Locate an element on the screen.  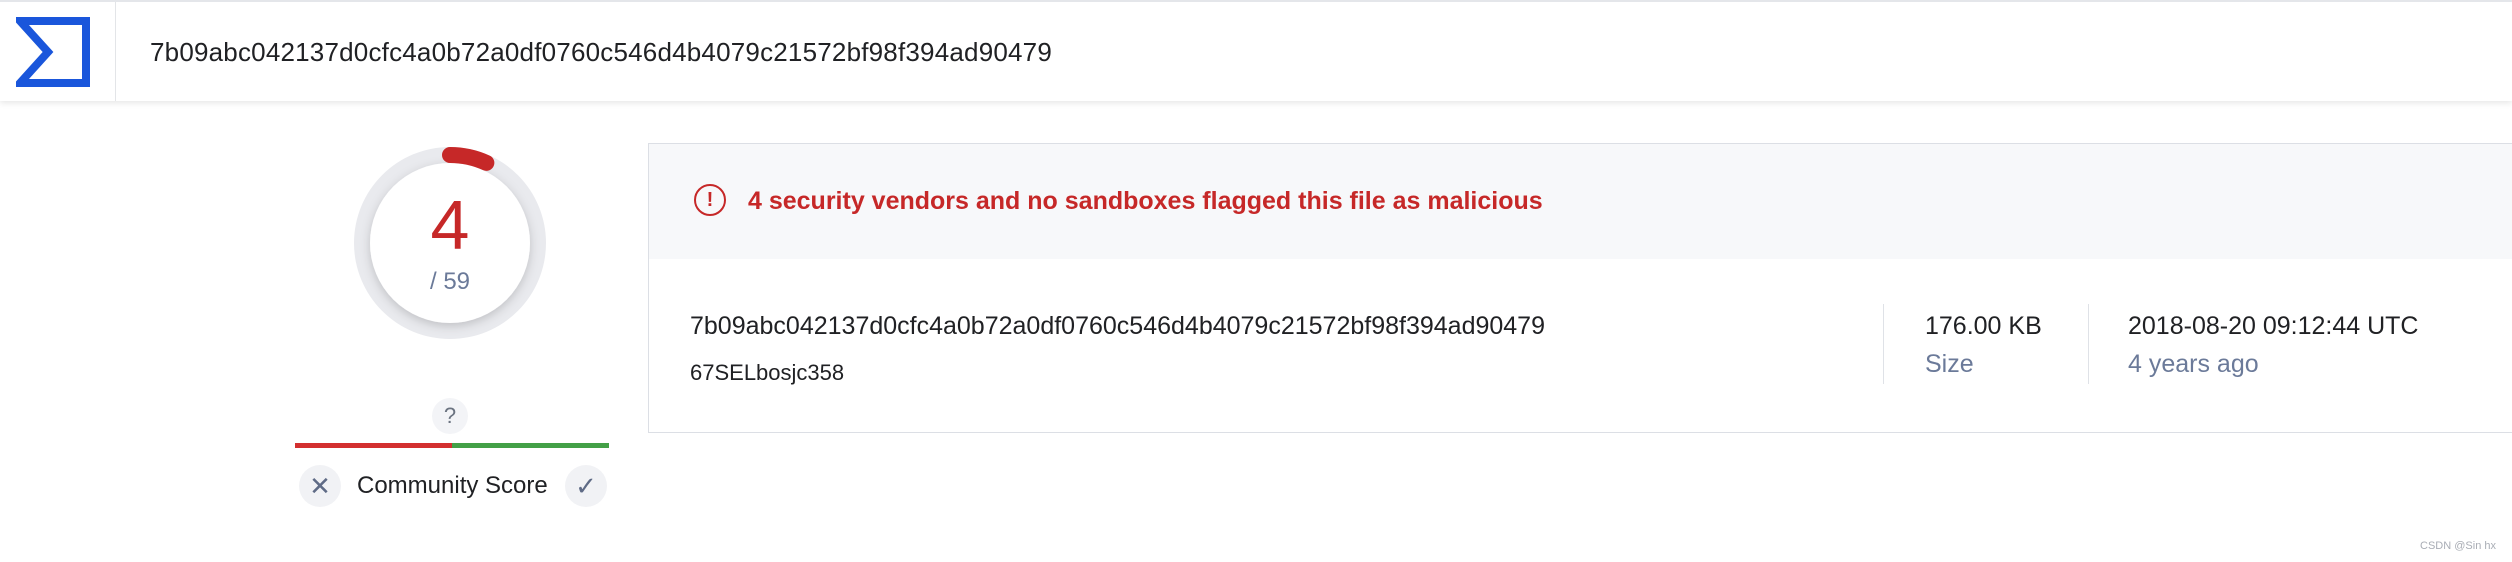
sigma-logo-icon is located at coordinates (53, 52).